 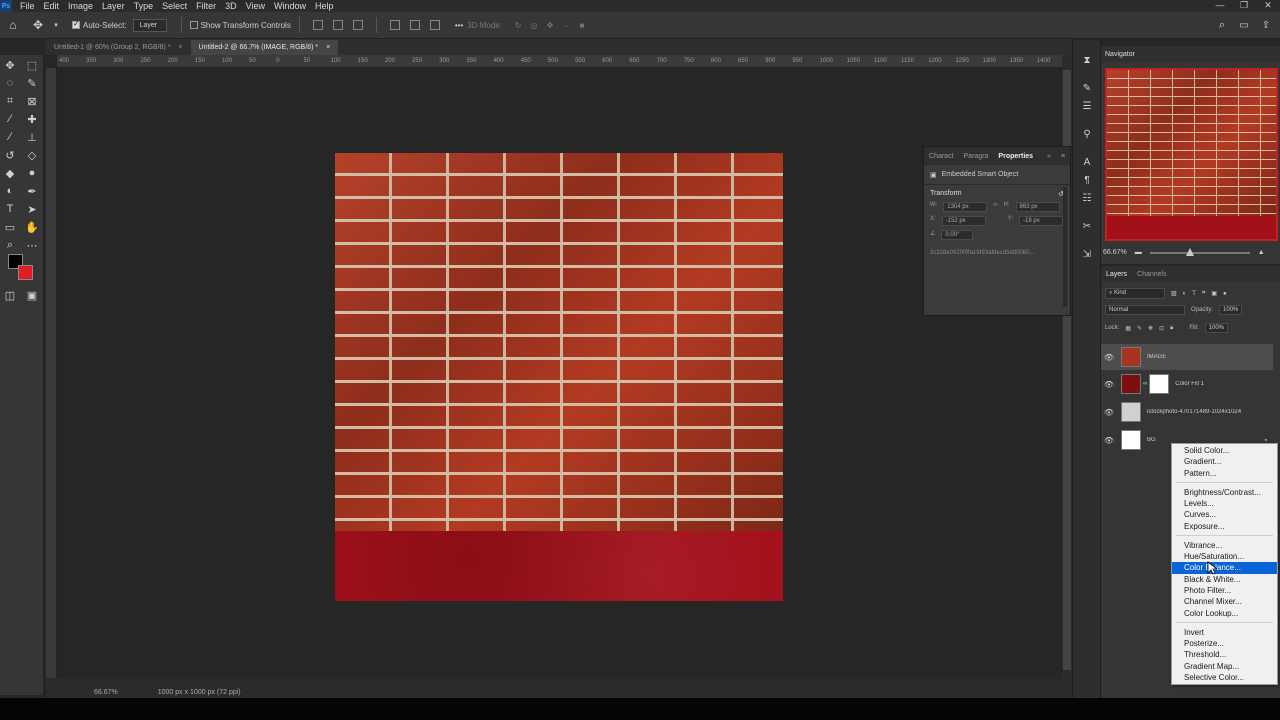 I want to click on lock-move-icon: ✥, so click(x=1150, y=328).